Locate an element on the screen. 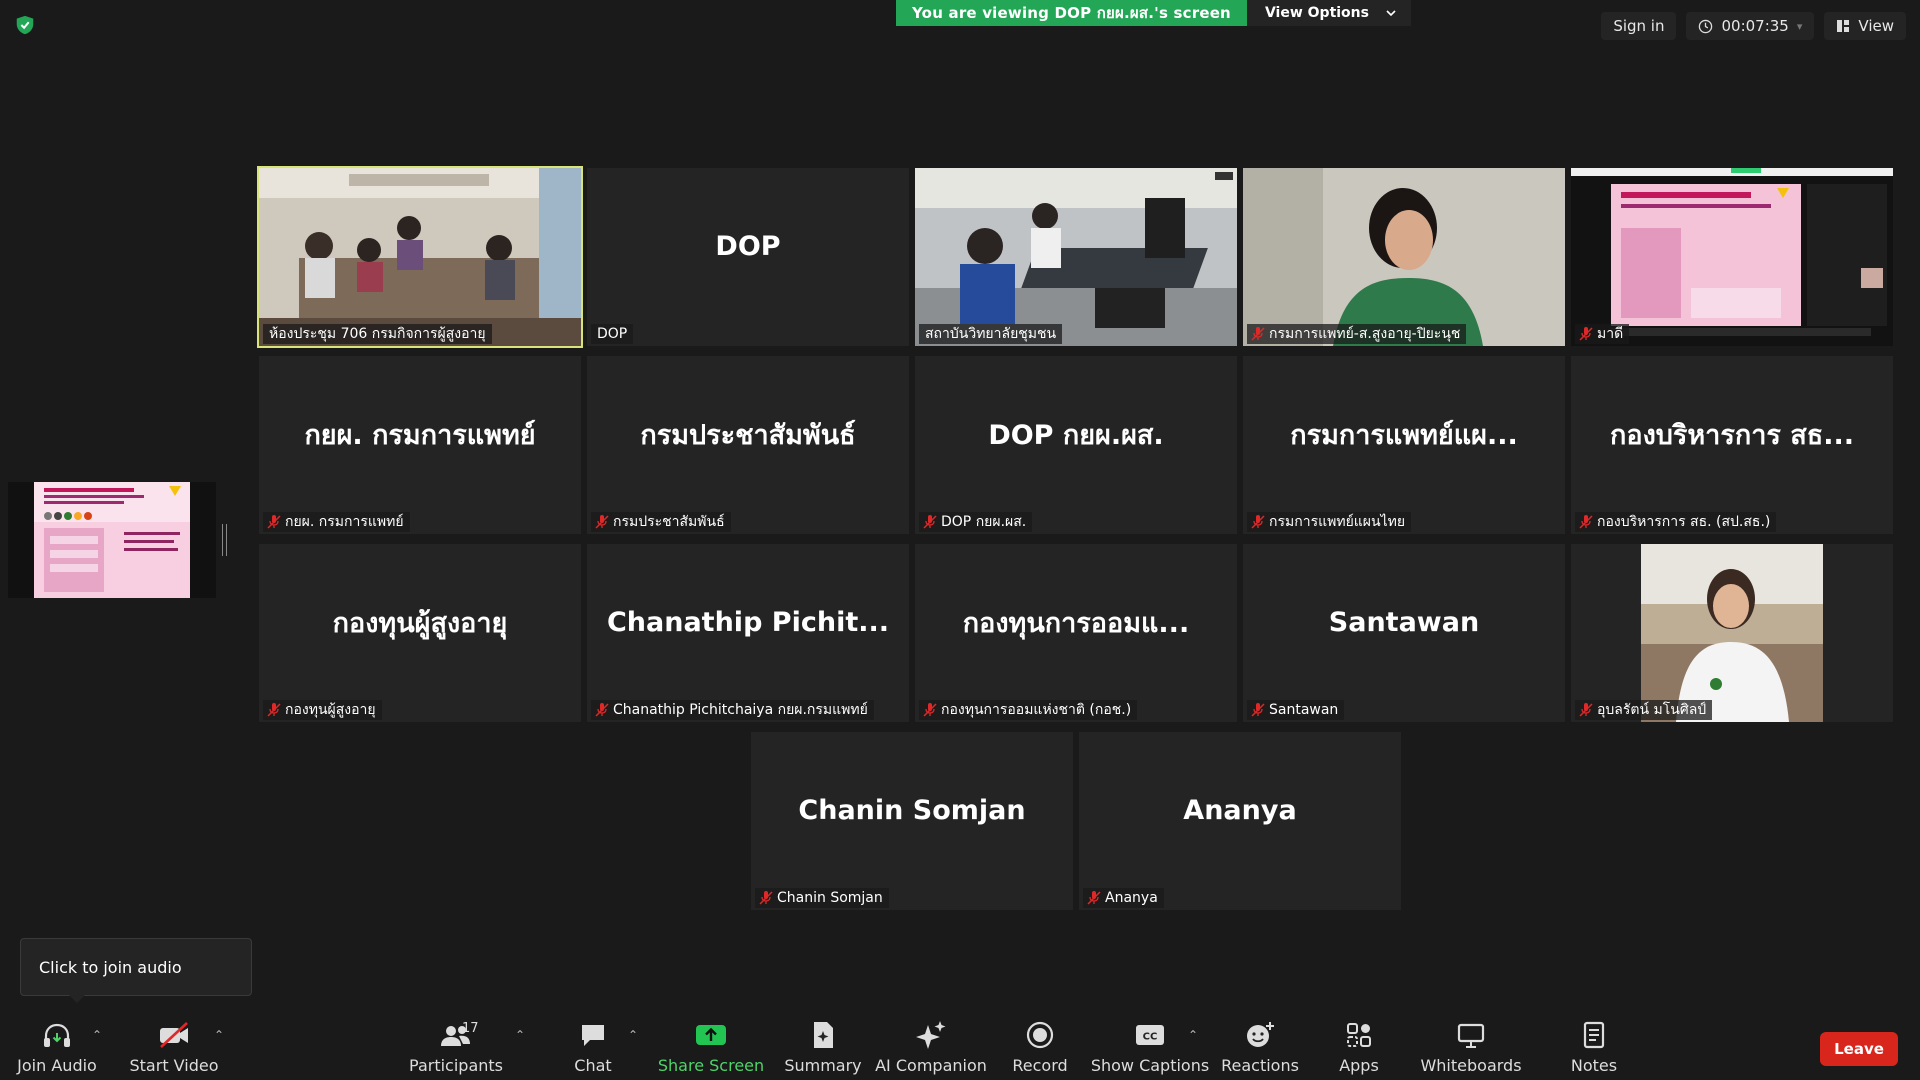 This screenshot has width=1920, height=1080. view-options-button: View Options is located at coordinates (1328, 13).